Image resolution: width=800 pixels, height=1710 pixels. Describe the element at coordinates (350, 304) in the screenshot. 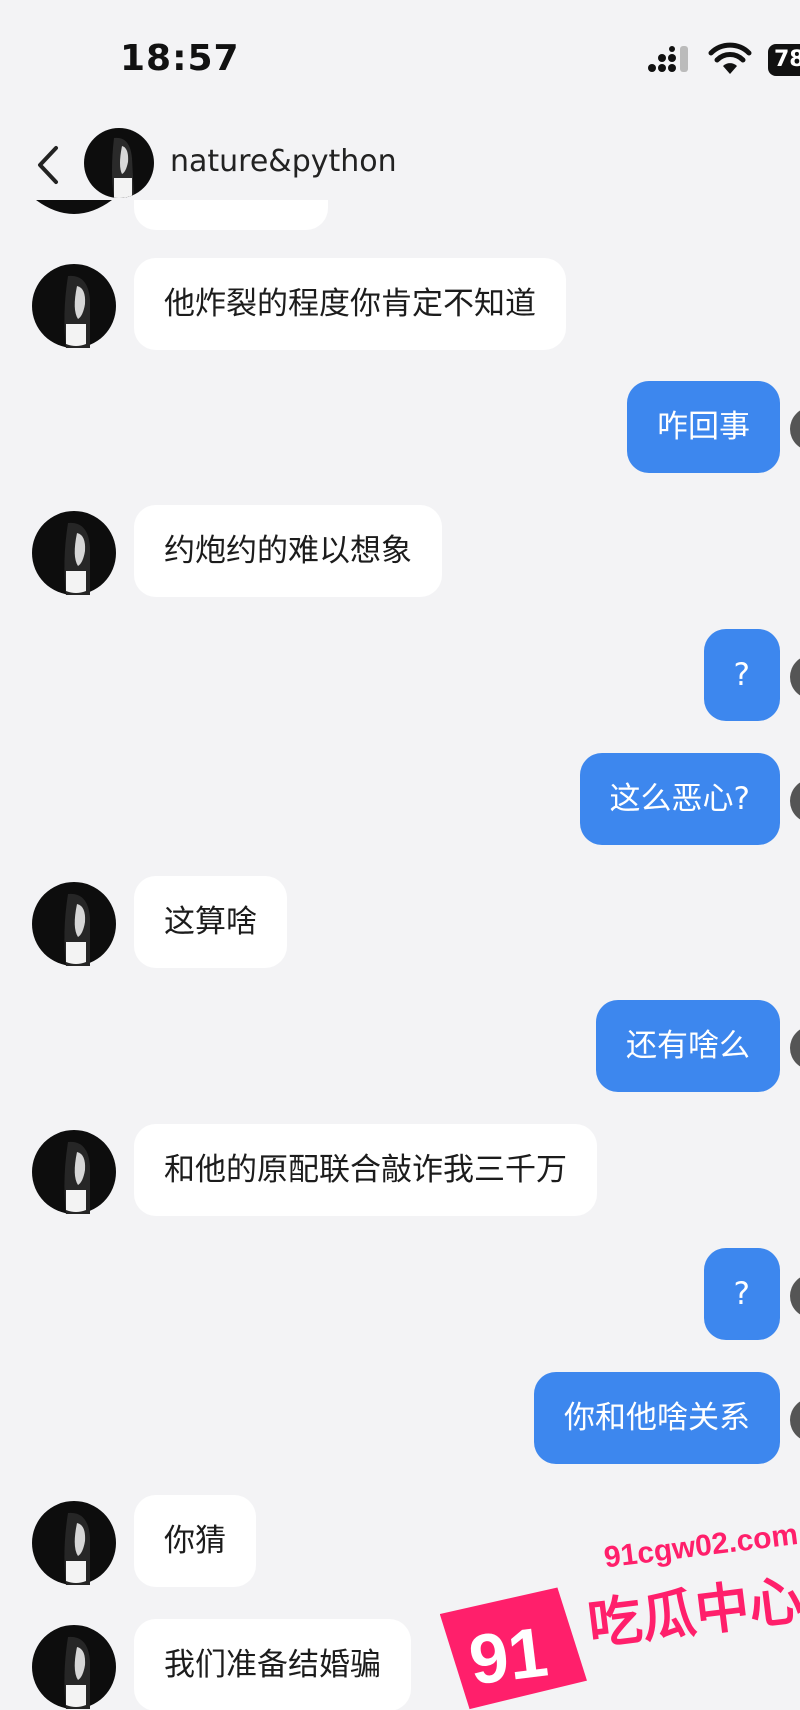

I see `message-bubble: 他炸裂的程度你肯定不知道` at that location.